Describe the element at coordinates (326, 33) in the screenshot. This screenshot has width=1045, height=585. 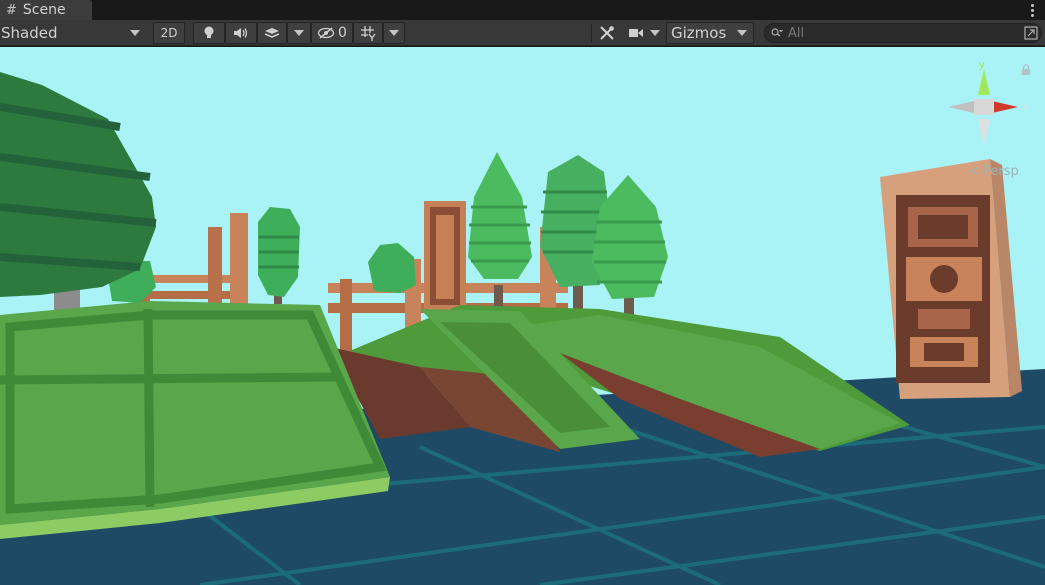
I see `eye-slash-icon` at that location.